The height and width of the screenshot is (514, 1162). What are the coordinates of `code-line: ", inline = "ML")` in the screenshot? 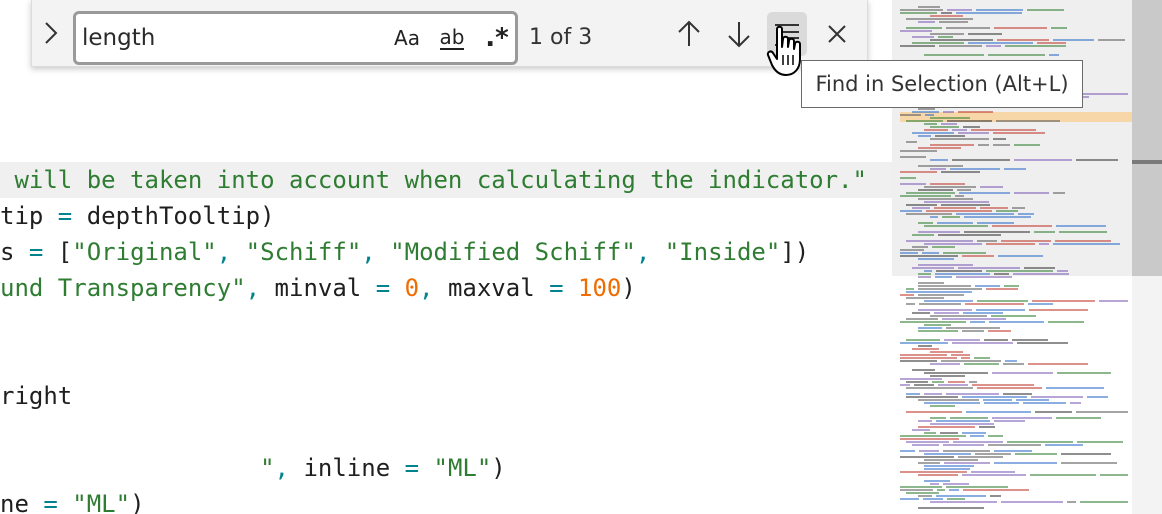 It's located at (253, 468).